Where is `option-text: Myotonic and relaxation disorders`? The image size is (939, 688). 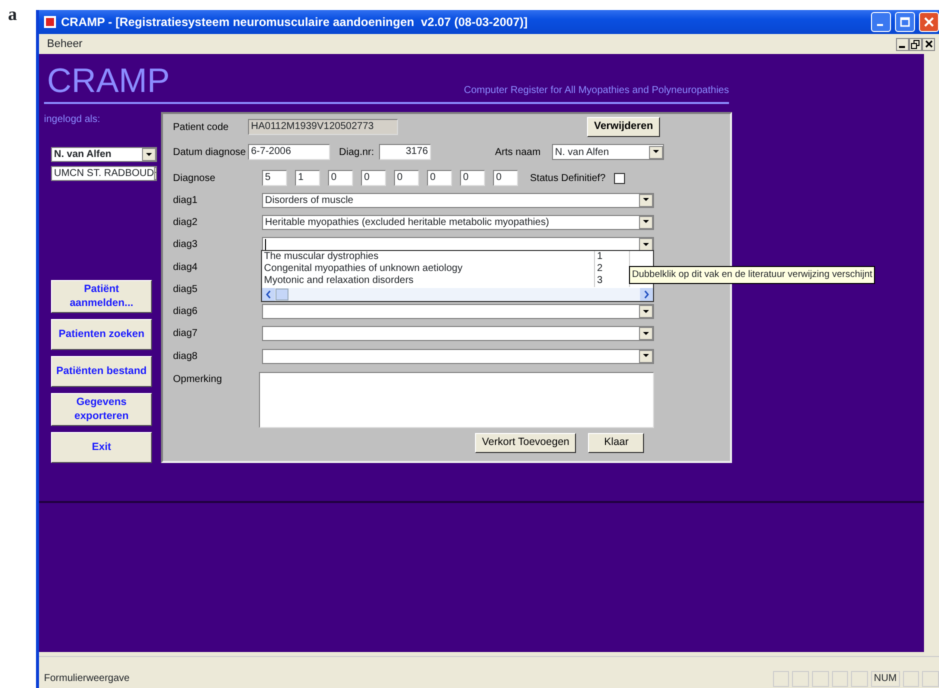
option-text: Myotonic and relaxation disorders is located at coordinates (339, 281).